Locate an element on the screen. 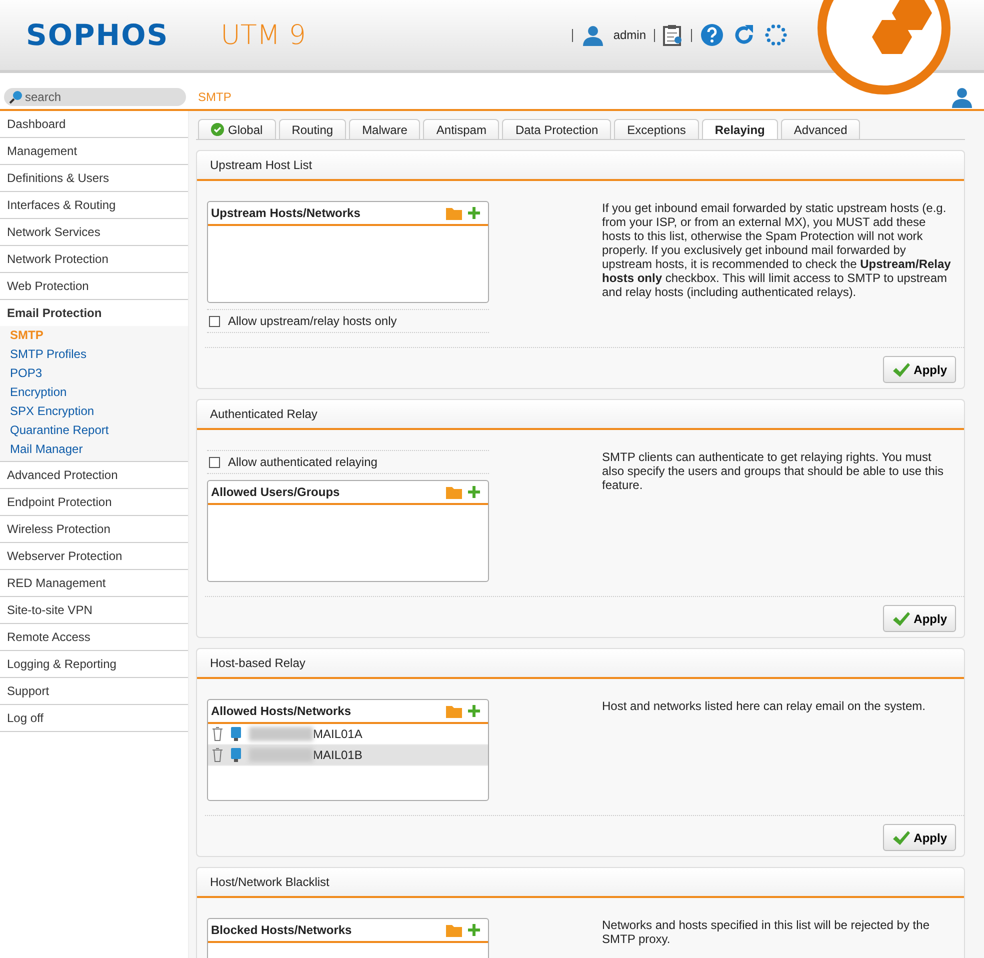 This screenshot has height=958, width=984. search-icon is located at coordinates (16, 97).